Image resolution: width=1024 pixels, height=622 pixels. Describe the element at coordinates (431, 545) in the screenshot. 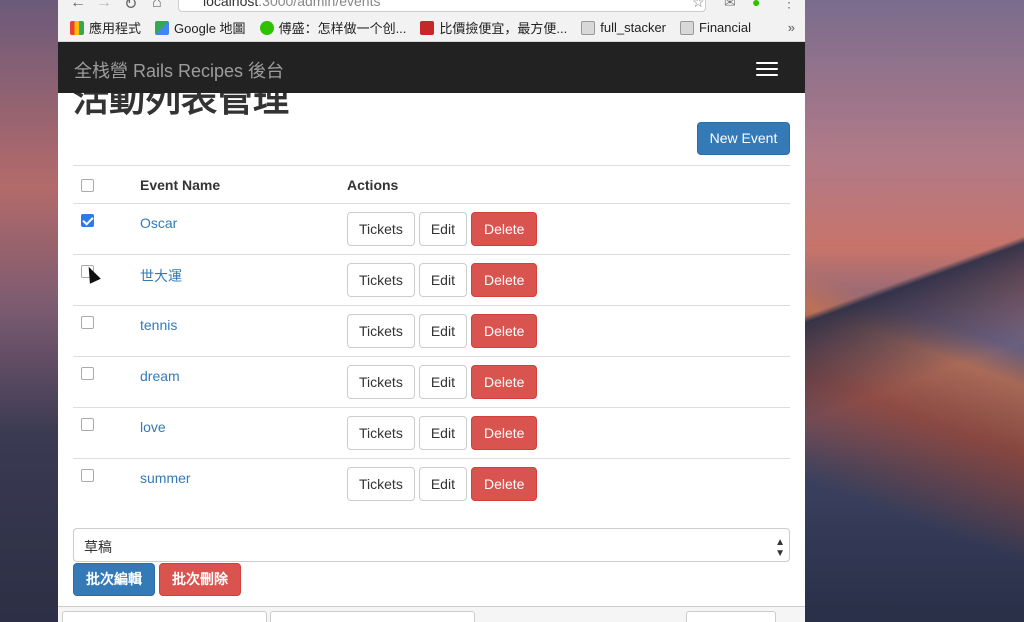

I see `status-select: 草稿 ▲ ▼` at that location.